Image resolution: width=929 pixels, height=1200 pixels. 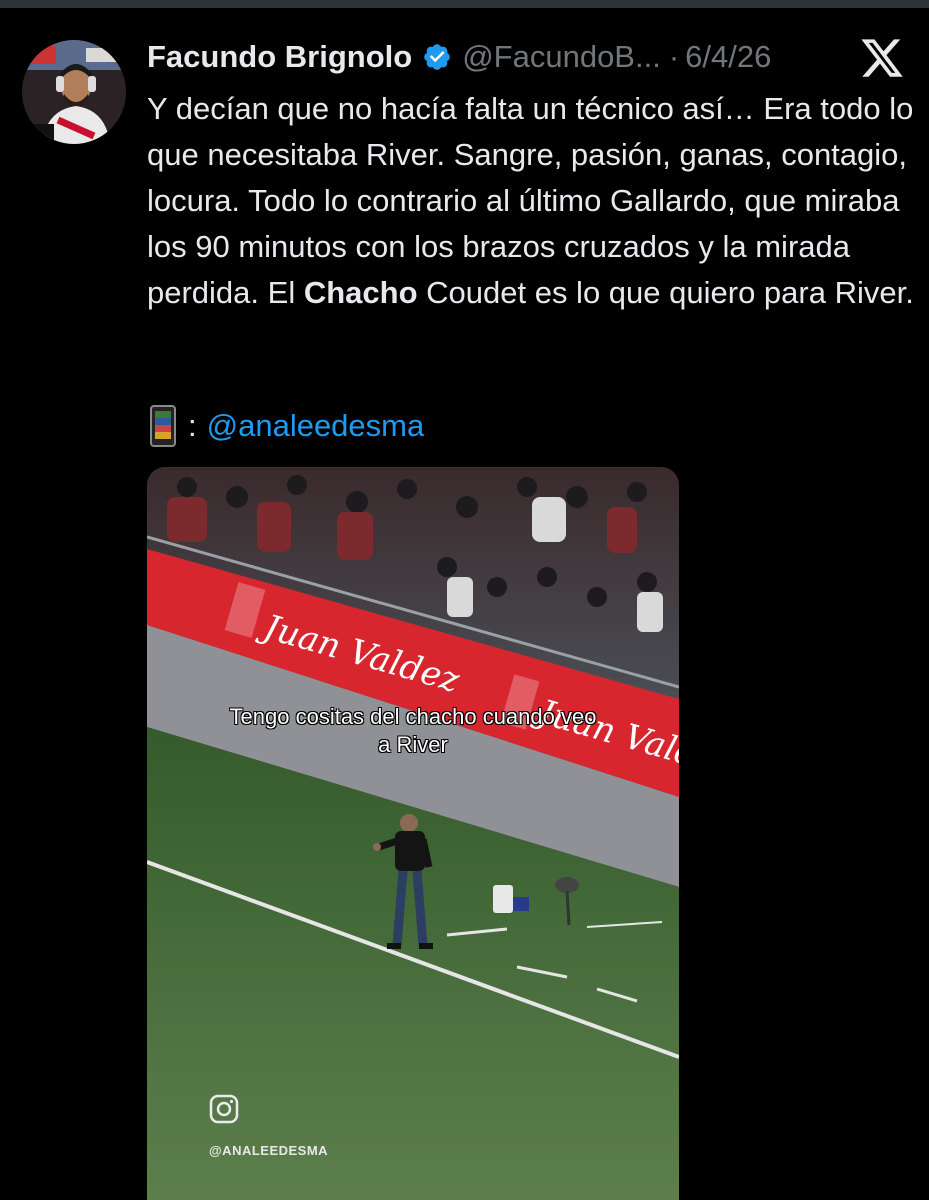 I want to click on video-credit: : @analeedesma, so click(x=287, y=426).